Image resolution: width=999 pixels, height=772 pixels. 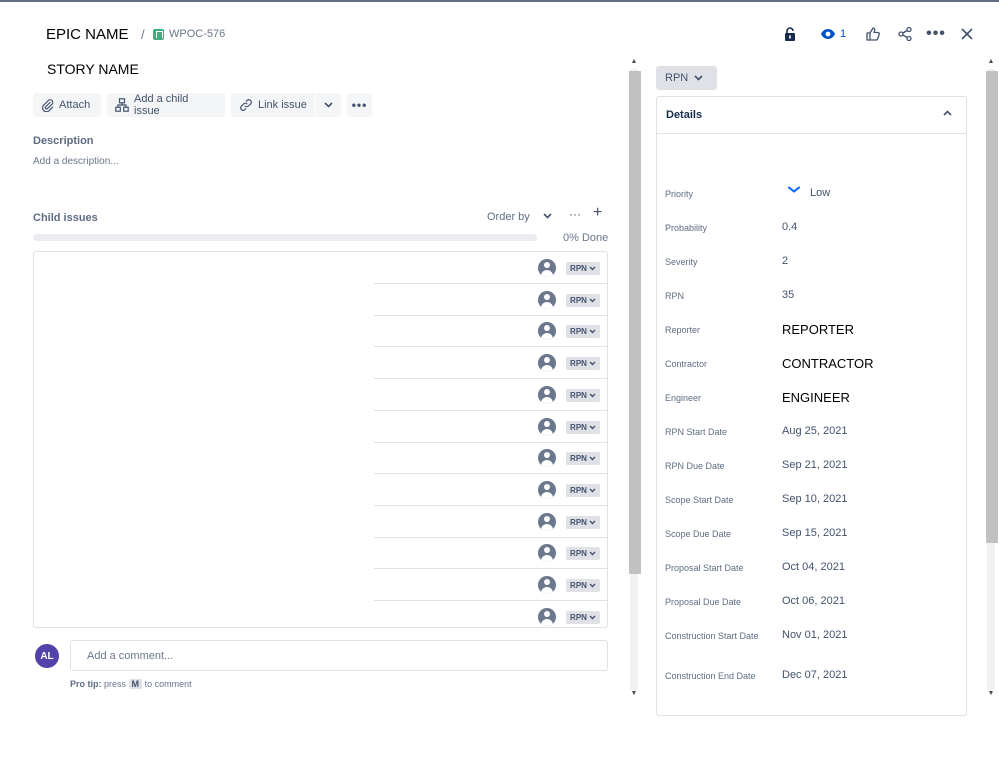 I want to click on status-dropdown-button: RPN, so click(x=686, y=78).